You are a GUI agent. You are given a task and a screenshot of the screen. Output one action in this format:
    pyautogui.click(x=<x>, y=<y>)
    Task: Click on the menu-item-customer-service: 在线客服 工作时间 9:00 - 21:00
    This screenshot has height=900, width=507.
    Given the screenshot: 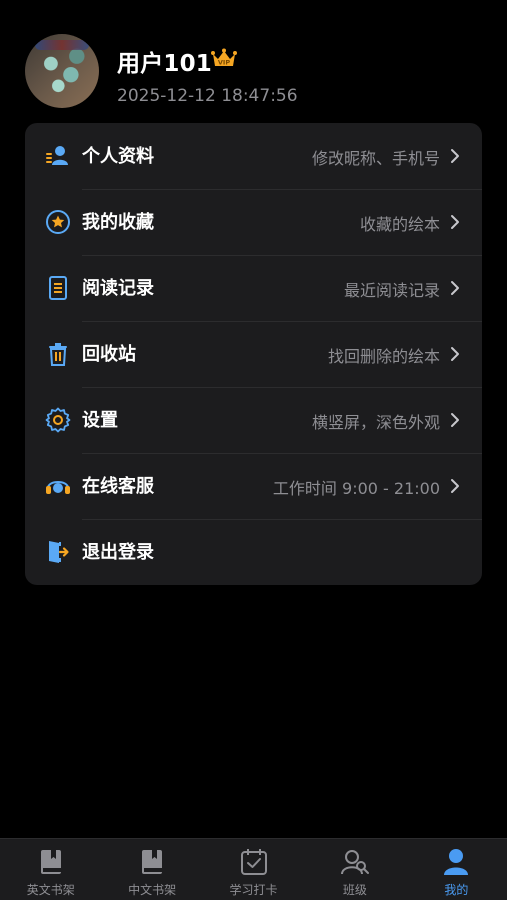 What is the action you would take?
    pyautogui.click(x=253, y=486)
    